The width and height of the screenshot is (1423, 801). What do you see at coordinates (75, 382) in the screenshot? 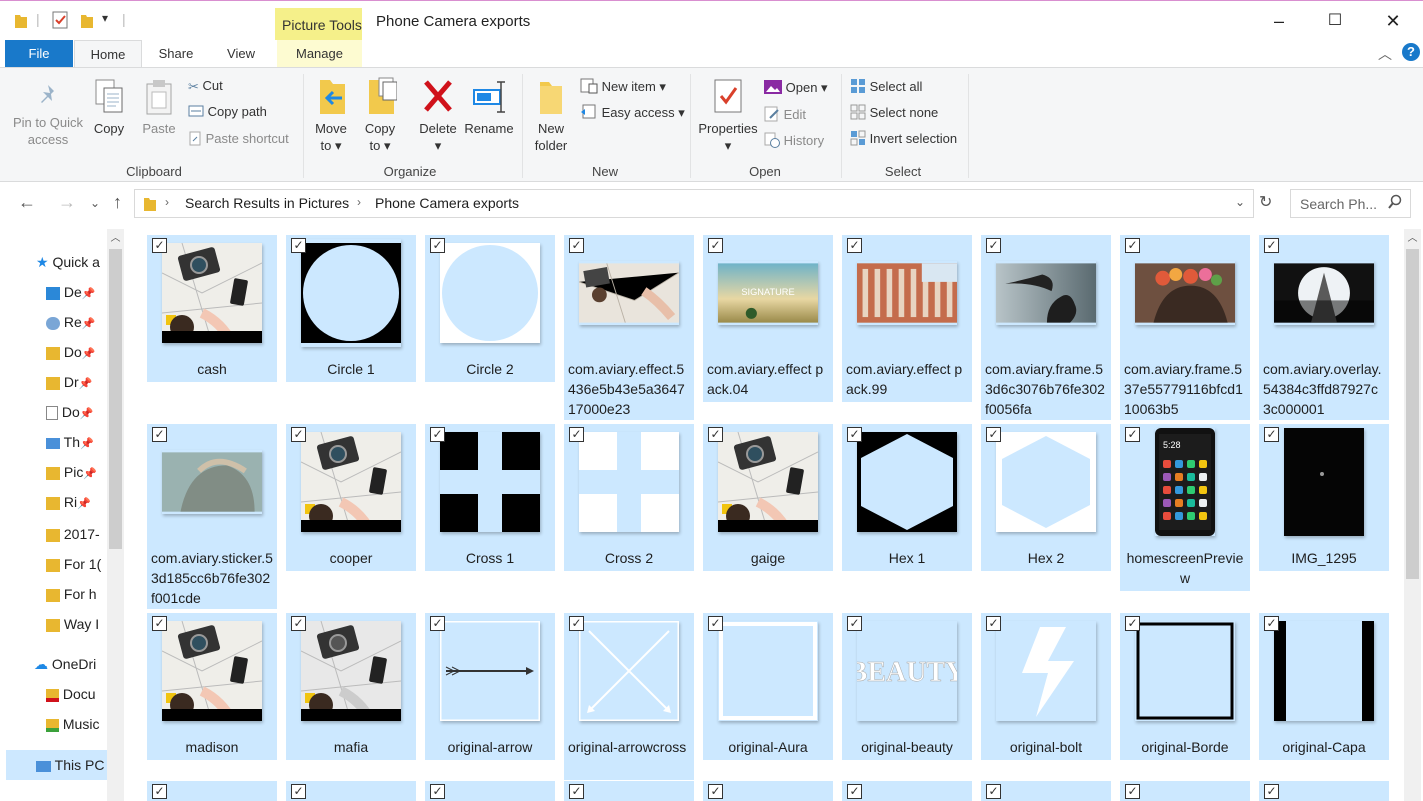
I see `nav-item-drive: Dr📌` at bounding box center [75, 382].